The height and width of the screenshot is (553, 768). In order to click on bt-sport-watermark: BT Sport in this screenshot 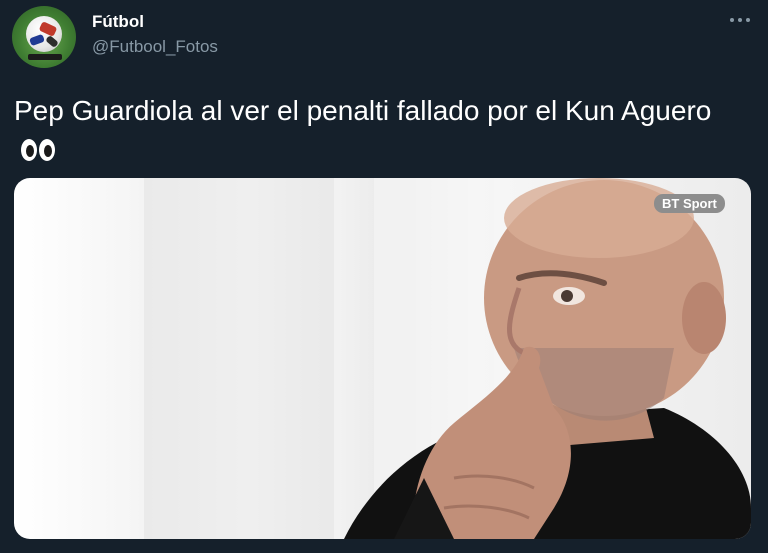, I will do `click(689, 203)`.